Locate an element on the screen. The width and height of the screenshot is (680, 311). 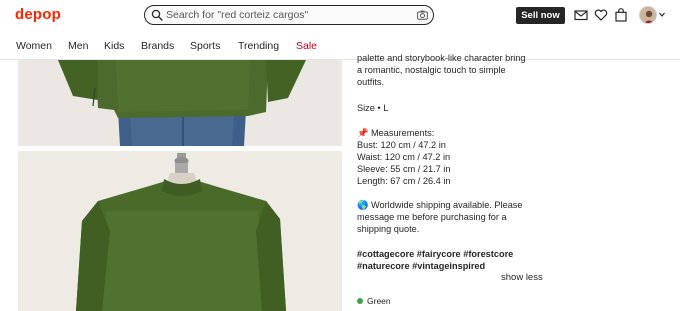
camera-icon is located at coordinates (422, 15).